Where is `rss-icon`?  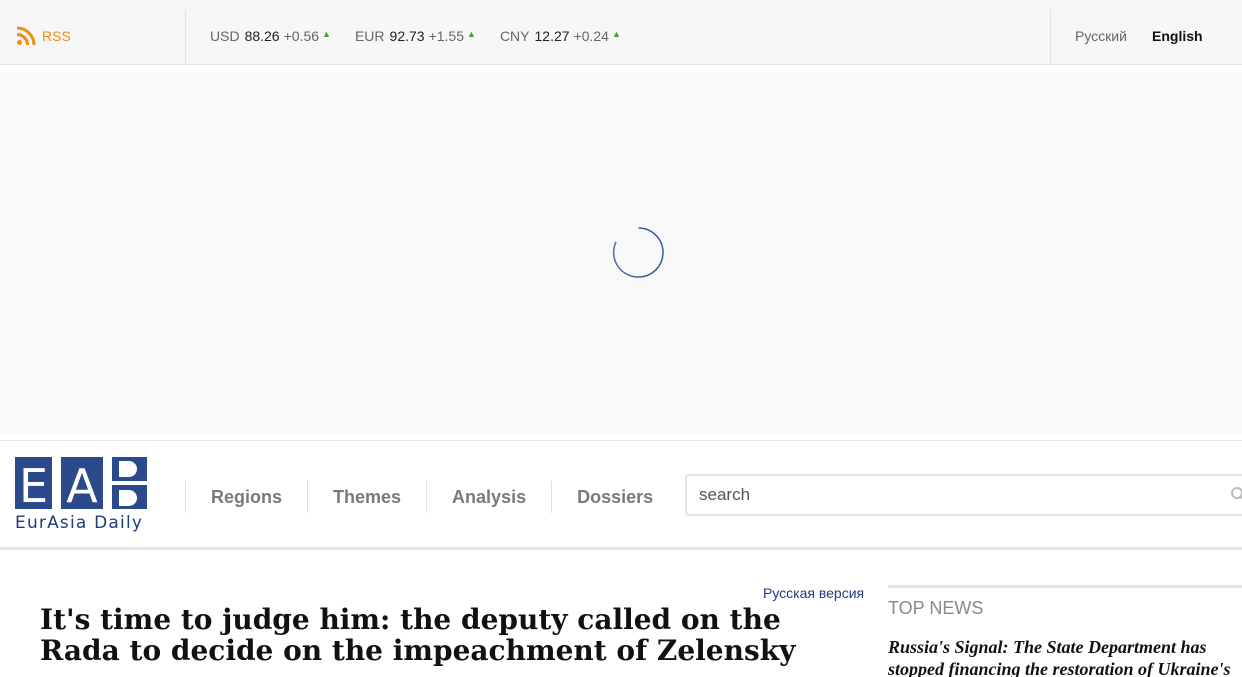
rss-icon is located at coordinates (26, 36).